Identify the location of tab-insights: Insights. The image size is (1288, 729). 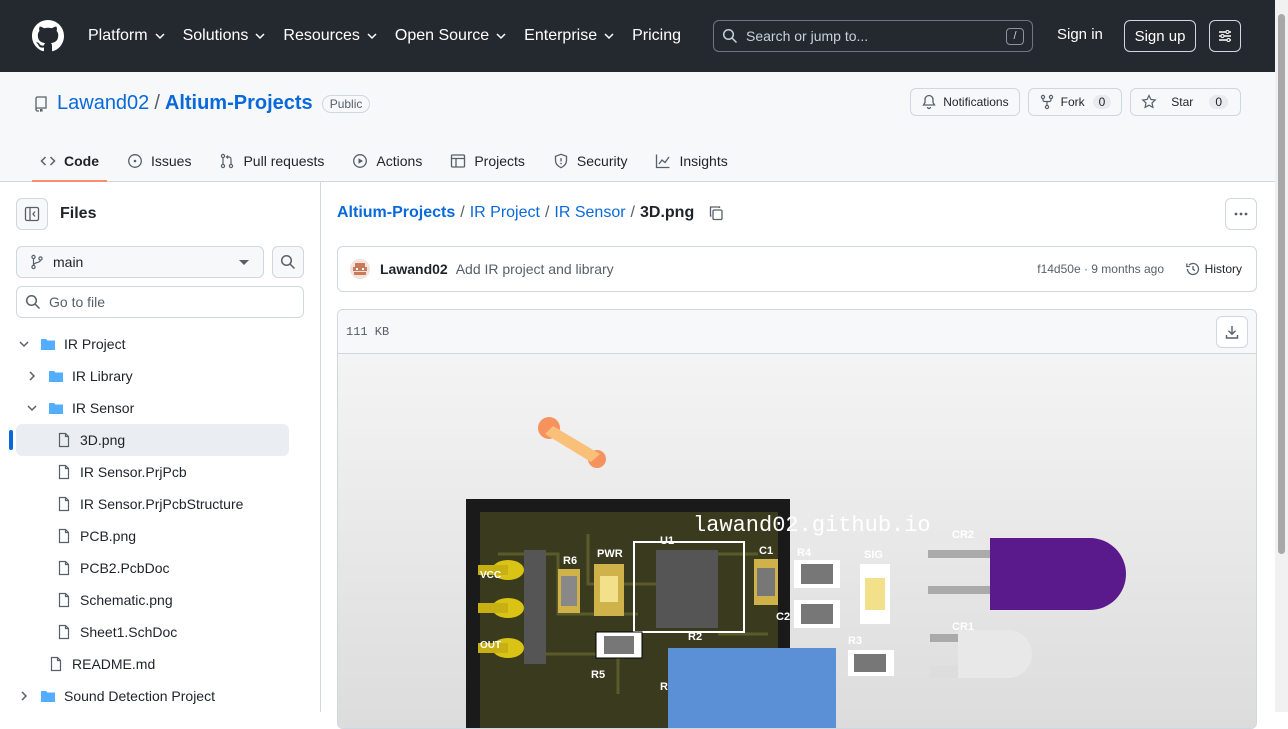
(691, 161).